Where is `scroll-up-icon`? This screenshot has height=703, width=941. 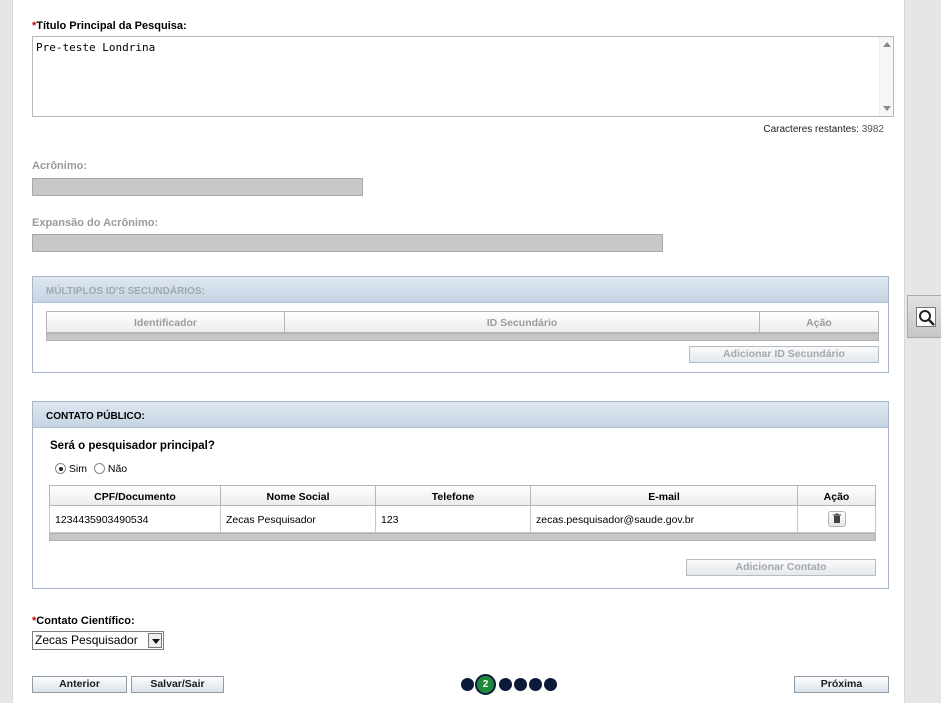 scroll-up-icon is located at coordinates (887, 44).